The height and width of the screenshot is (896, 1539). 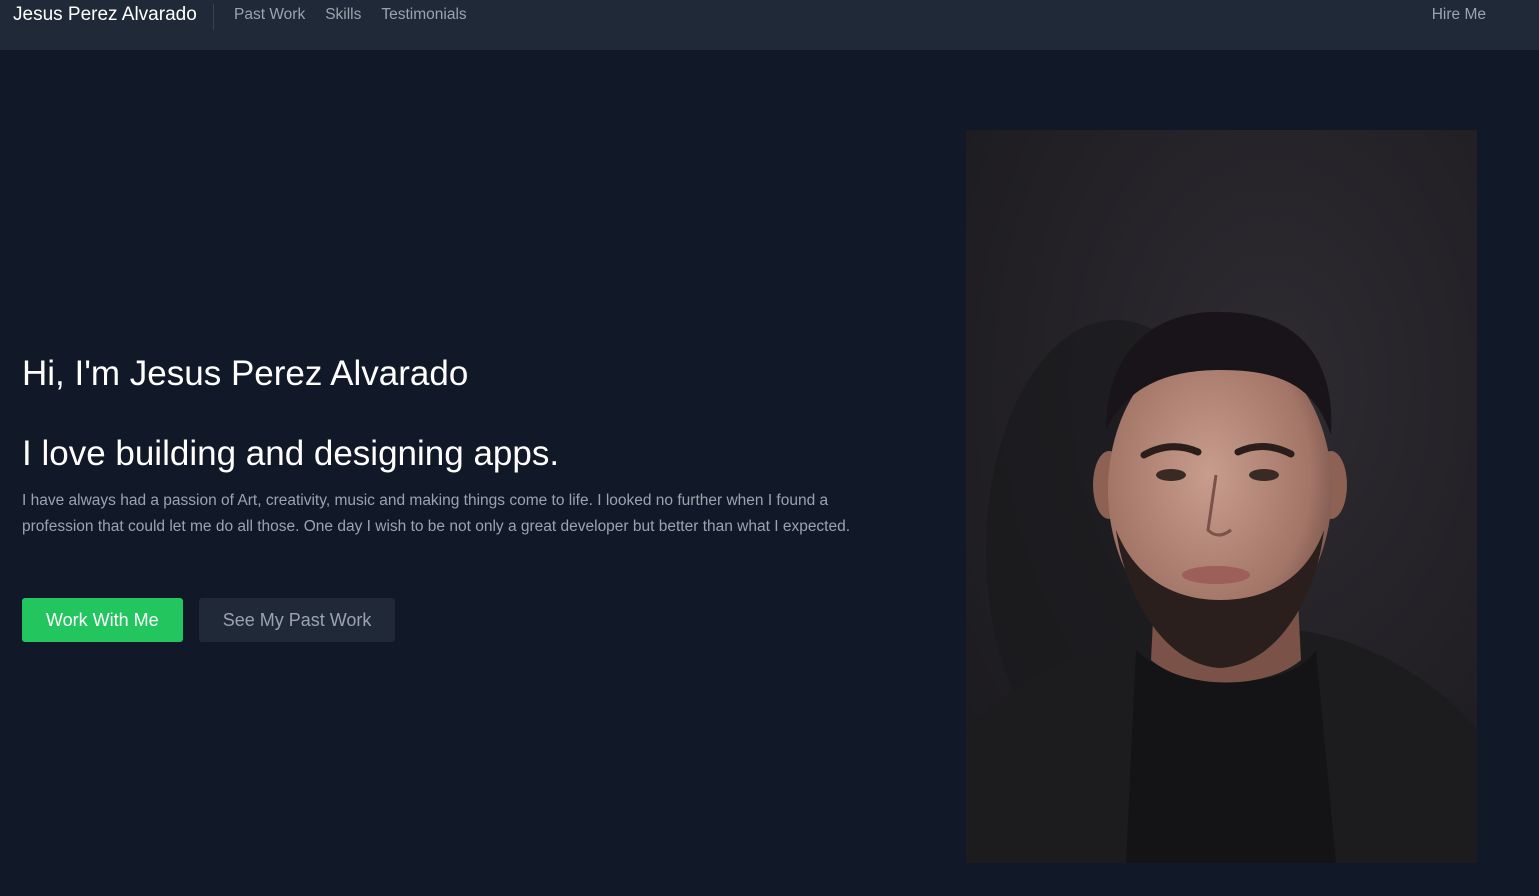 I want to click on hero-actions: Work With Me See My Past Work, so click(x=209, y=620).